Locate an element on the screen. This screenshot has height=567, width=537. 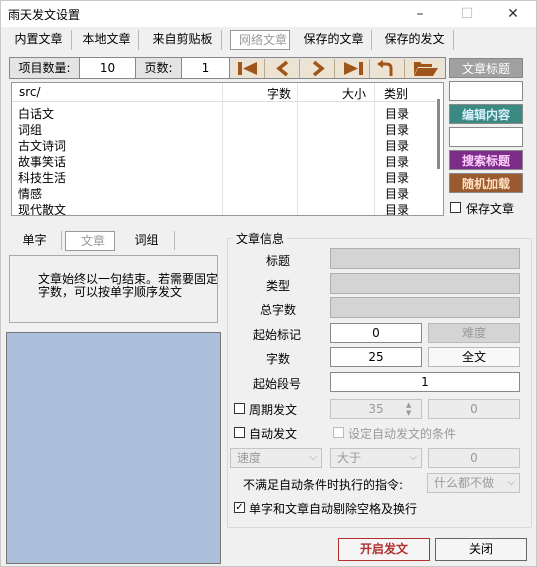
message-box: 文章始终以一句结束。若需要固定字数，可以按单字顺序发文 is located at coordinates (113, 289).